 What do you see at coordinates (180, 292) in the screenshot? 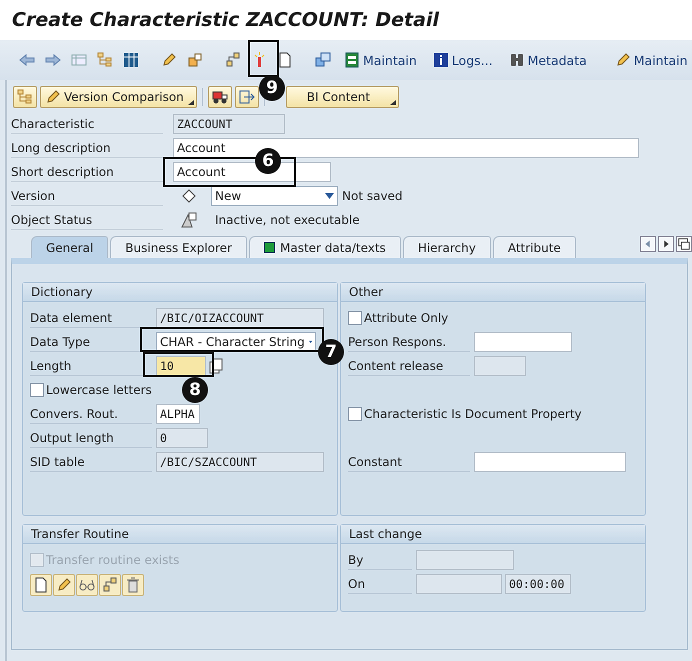
I see `group-title: Dictionary` at bounding box center [180, 292].